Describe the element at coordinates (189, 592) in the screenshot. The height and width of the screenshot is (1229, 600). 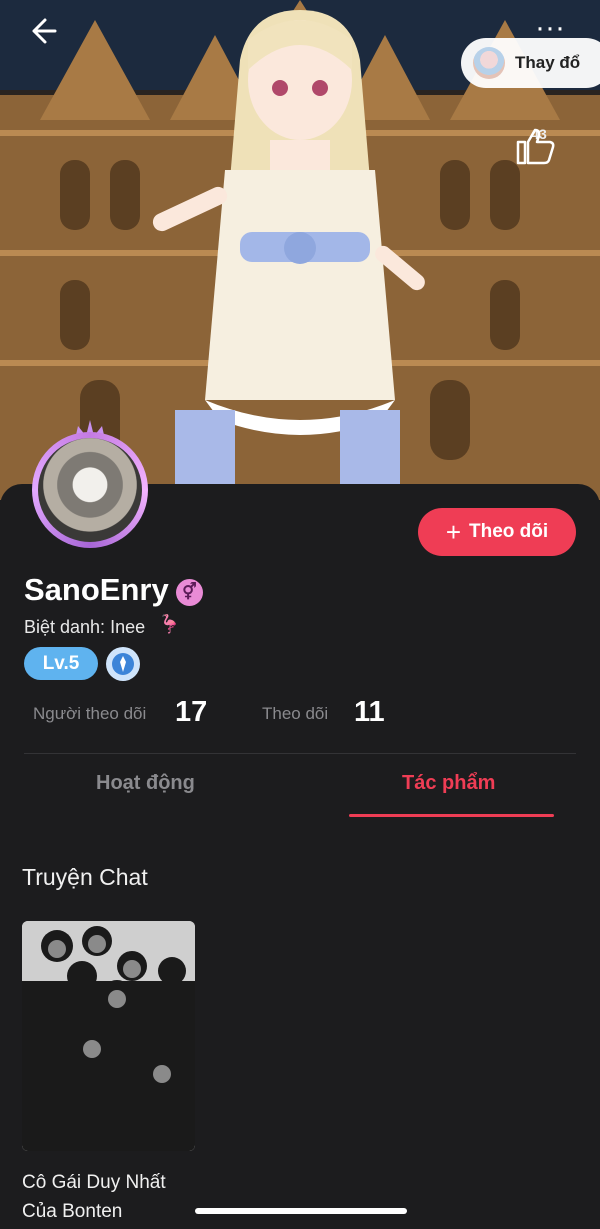
I see `female-icon: ⚥` at that location.